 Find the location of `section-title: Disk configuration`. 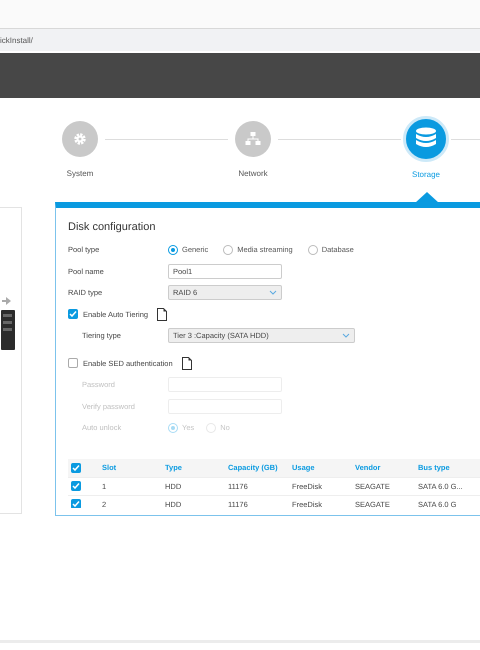

section-title: Disk configuration is located at coordinates (112, 227).